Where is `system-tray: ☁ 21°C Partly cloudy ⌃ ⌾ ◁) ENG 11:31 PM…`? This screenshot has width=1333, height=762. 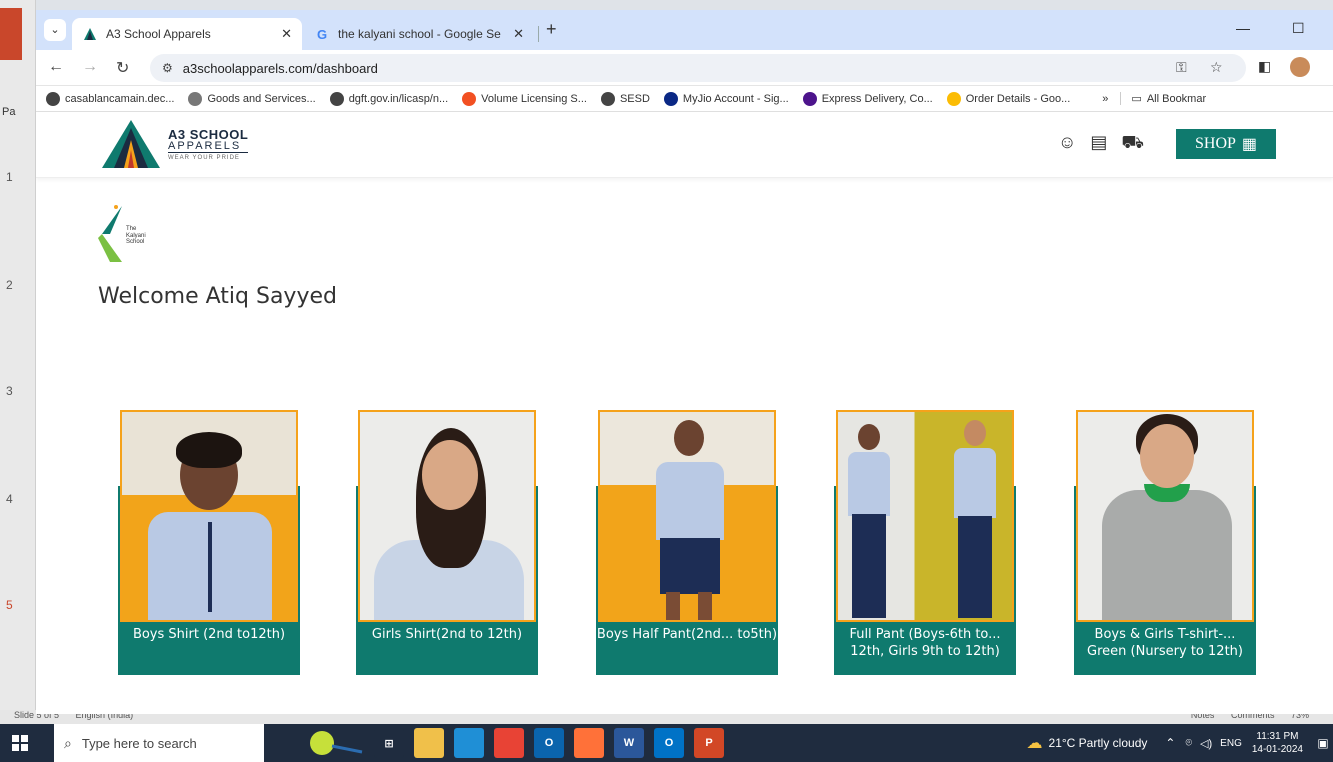 system-tray: ☁ 21°C Partly cloudy ⌃ ⌾ ◁) ENG 11:31 PM… is located at coordinates (1180, 743).